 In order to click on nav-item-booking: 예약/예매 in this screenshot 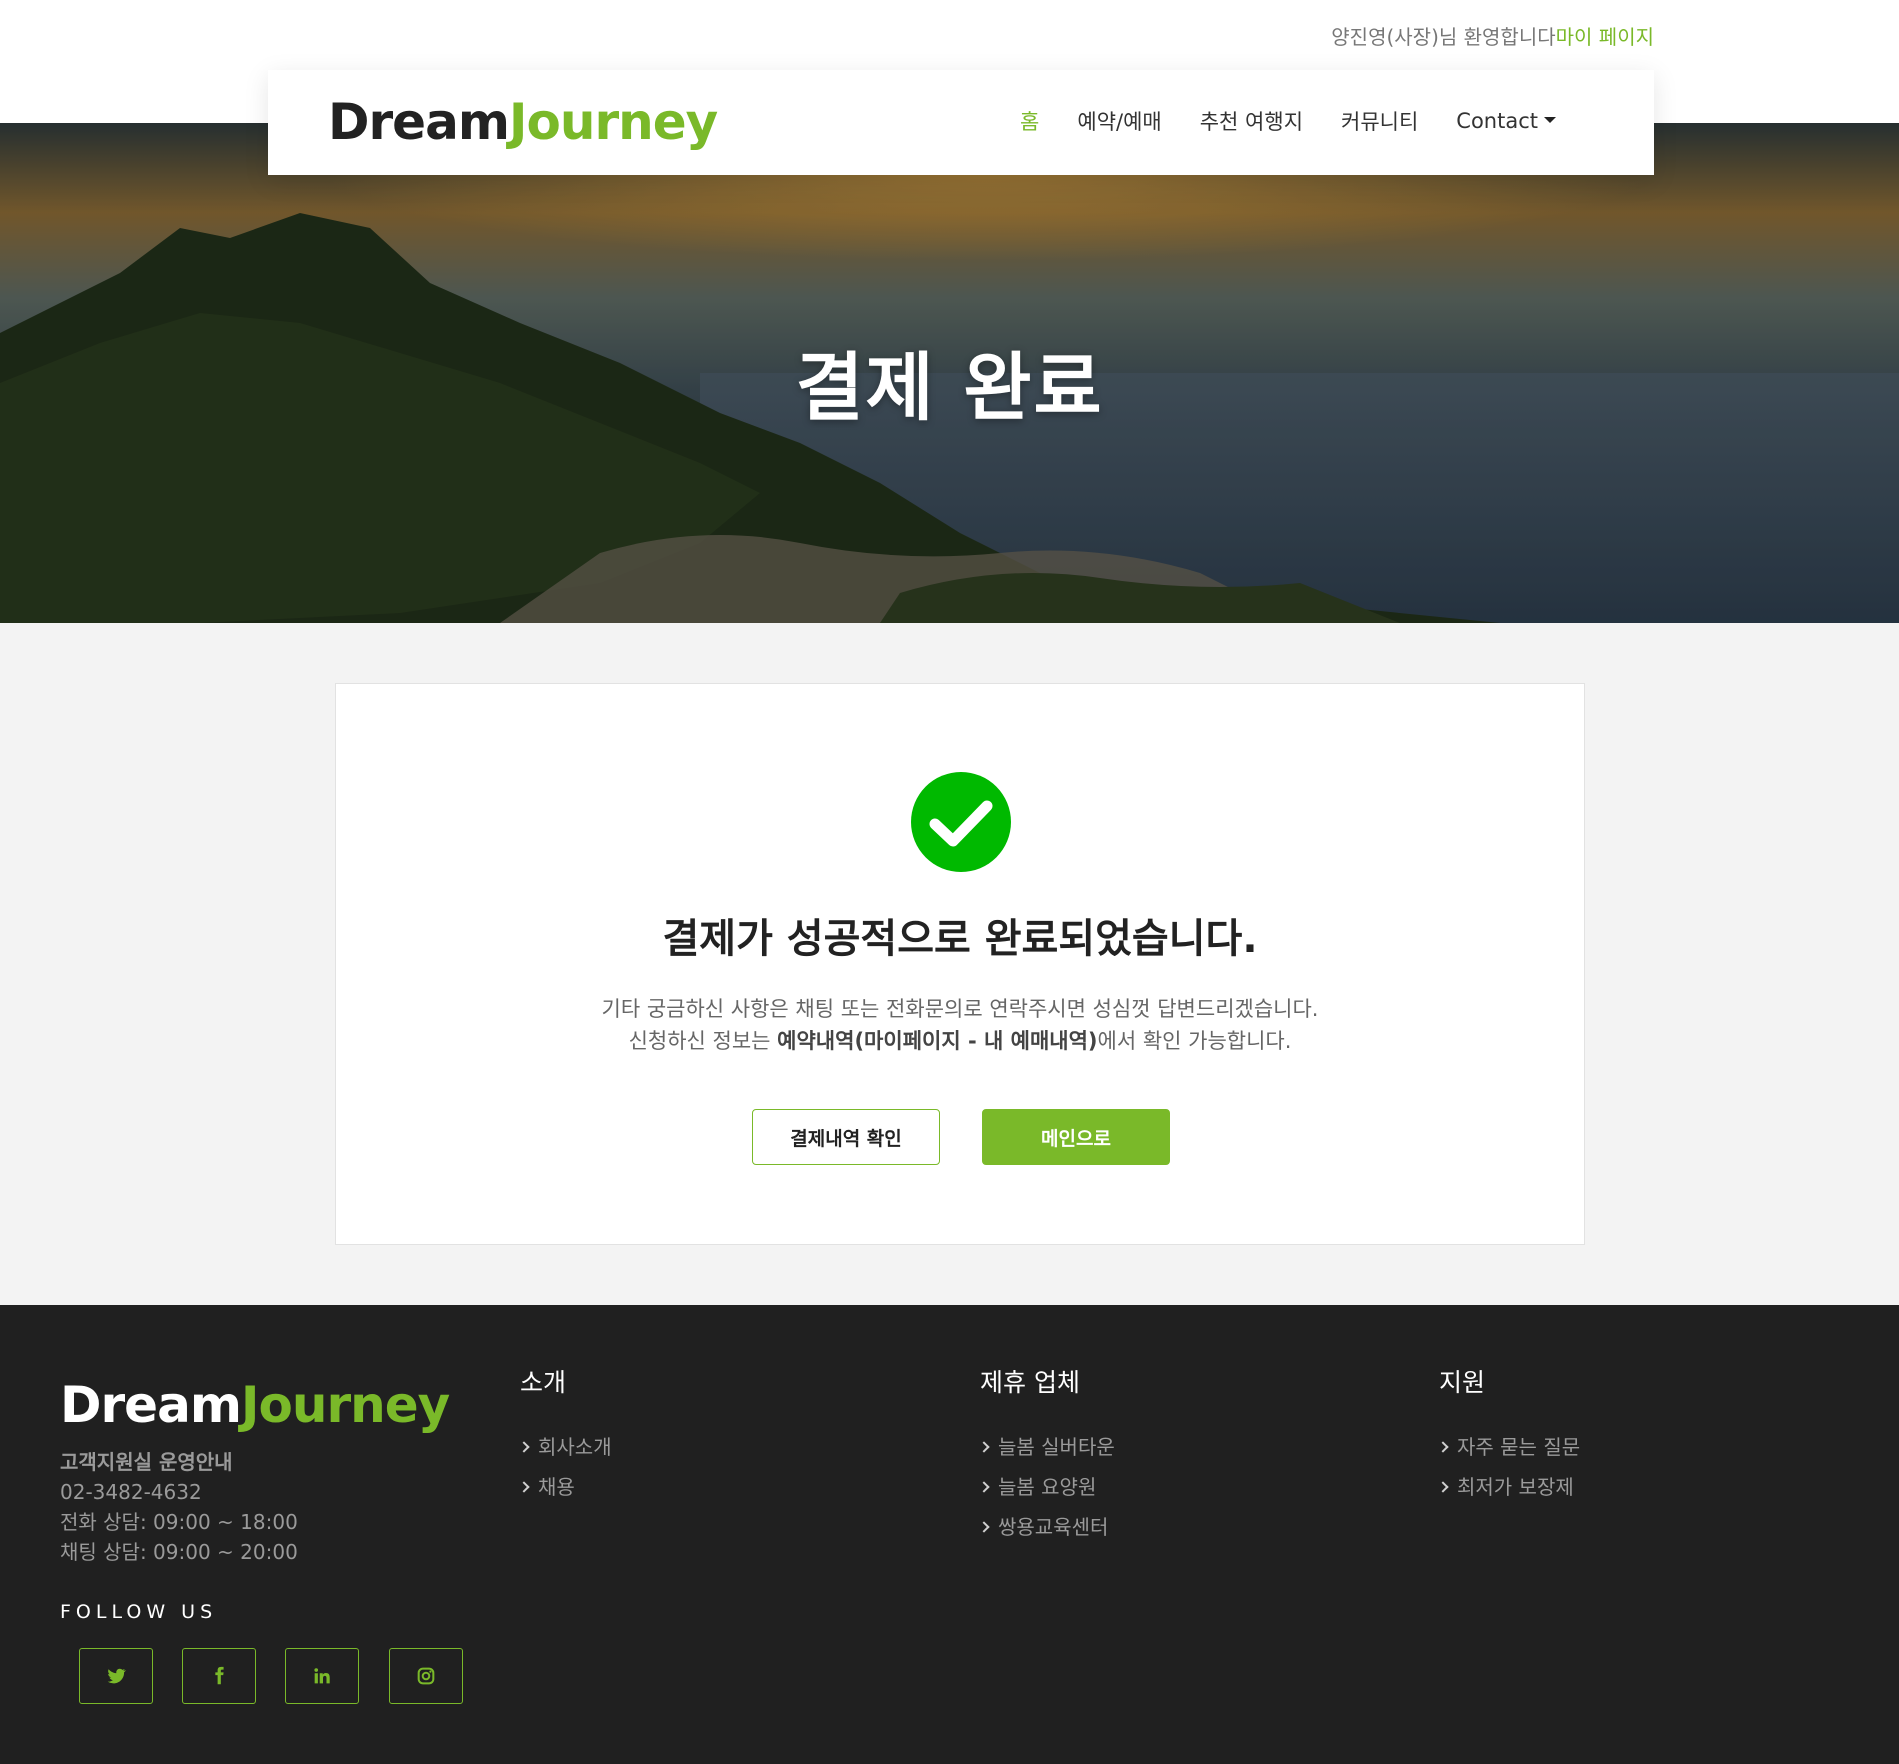, I will do `click(1119, 121)`.